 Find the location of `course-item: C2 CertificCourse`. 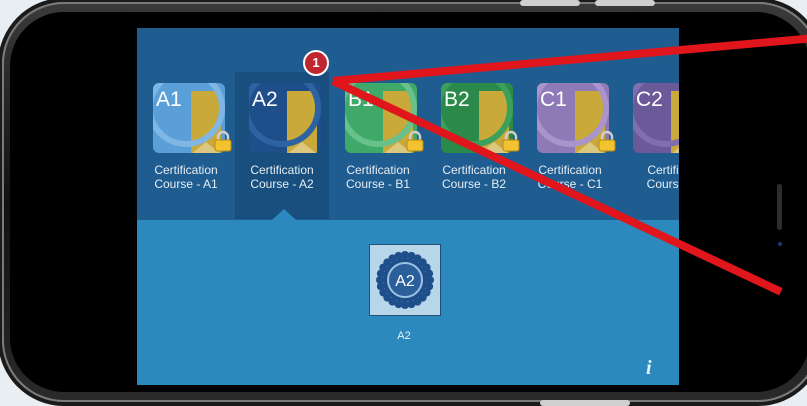

course-item: C2 CertificCourse is located at coordinates (649, 145).